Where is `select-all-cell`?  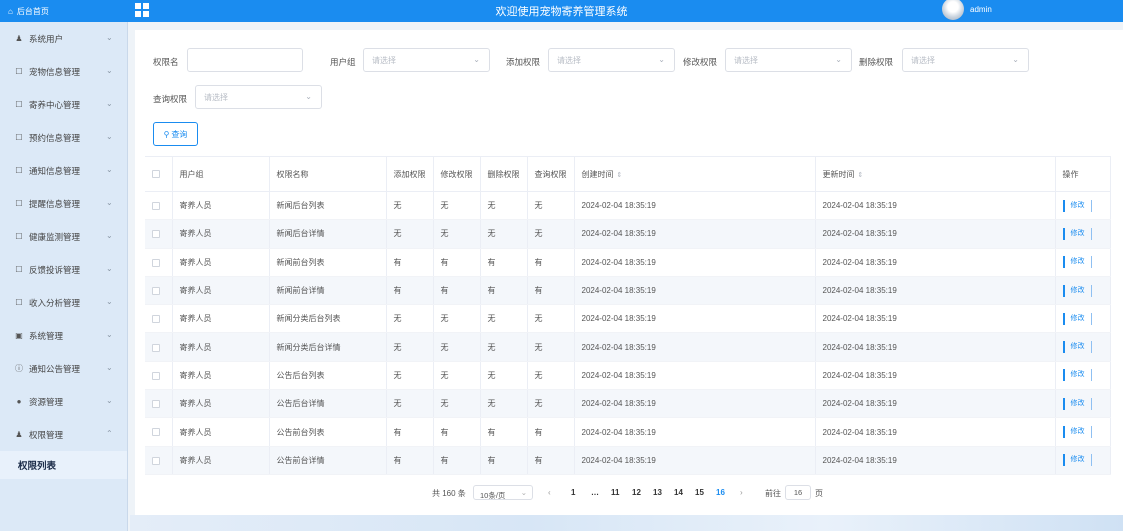
select-all-cell is located at coordinates (159, 174).